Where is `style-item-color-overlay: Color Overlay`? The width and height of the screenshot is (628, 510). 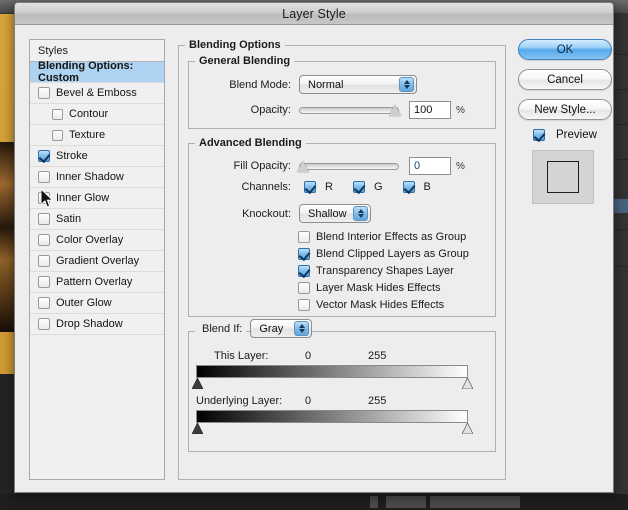 style-item-color-overlay: Color Overlay is located at coordinates (97, 240).